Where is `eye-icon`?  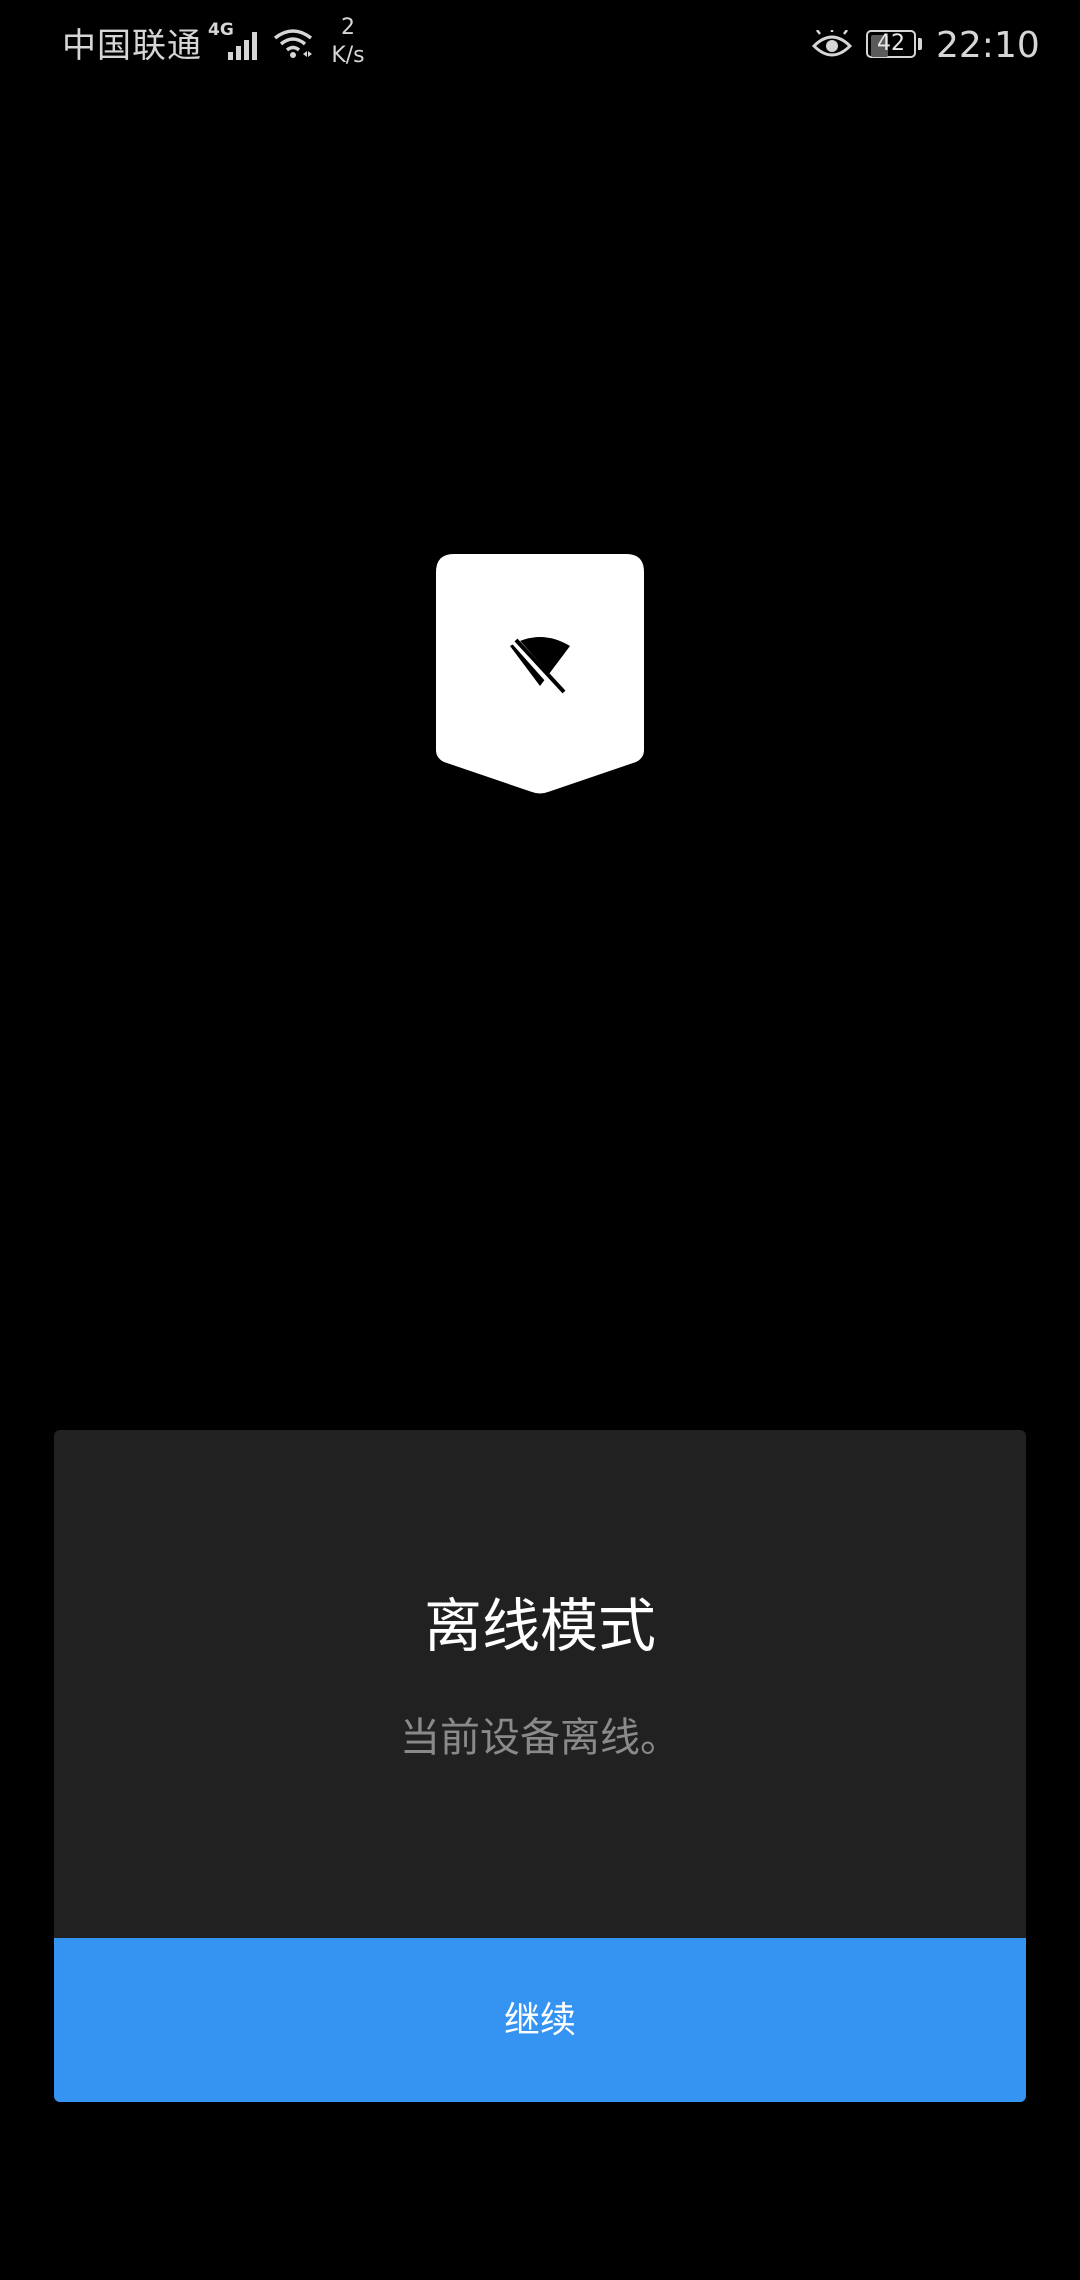 eye-icon is located at coordinates (832, 43).